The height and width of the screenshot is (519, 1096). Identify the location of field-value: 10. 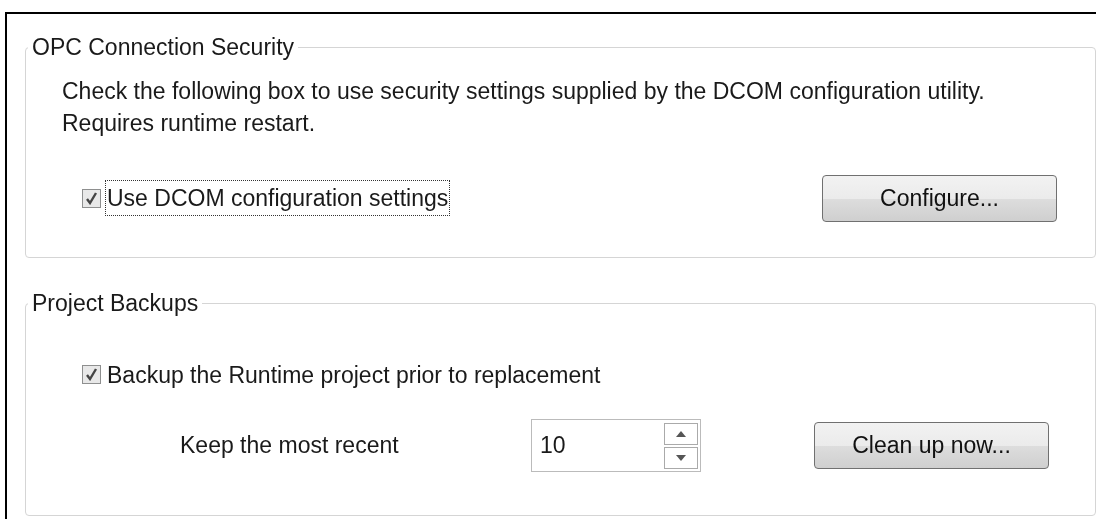
(553, 446).